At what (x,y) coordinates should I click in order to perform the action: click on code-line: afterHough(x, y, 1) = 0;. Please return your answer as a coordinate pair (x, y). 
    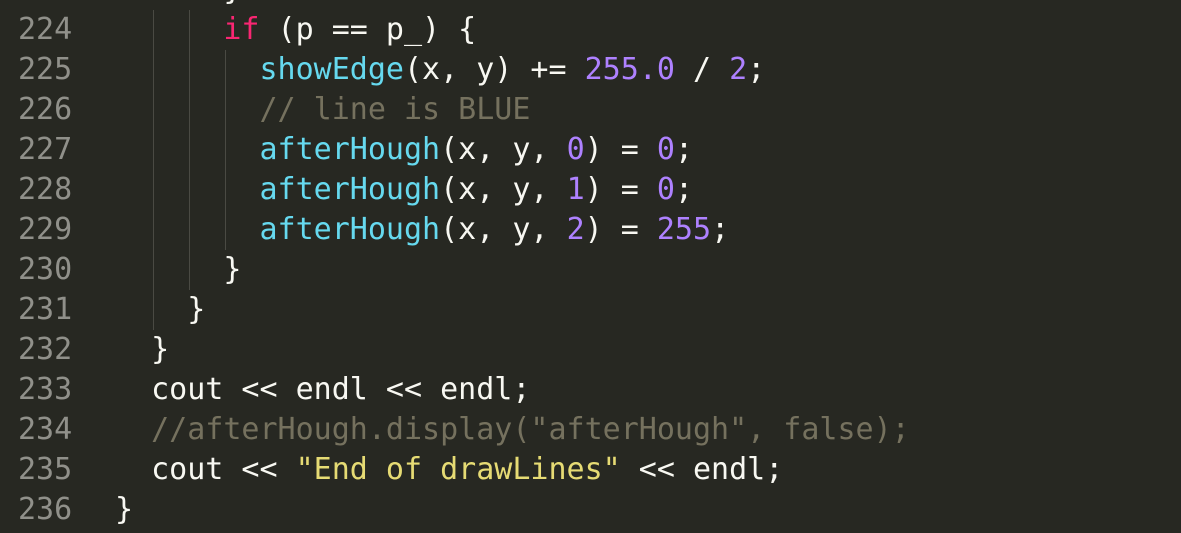
    Looking at the image, I should click on (648, 190).